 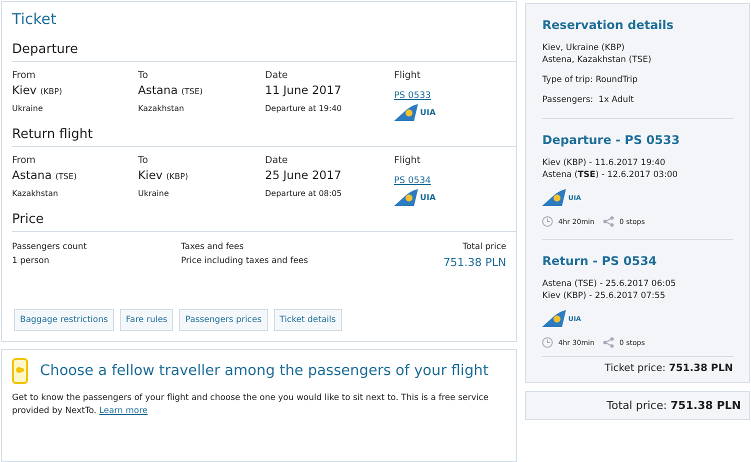 I want to click on ticket-button: Fare rules, so click(x=147, y=320).